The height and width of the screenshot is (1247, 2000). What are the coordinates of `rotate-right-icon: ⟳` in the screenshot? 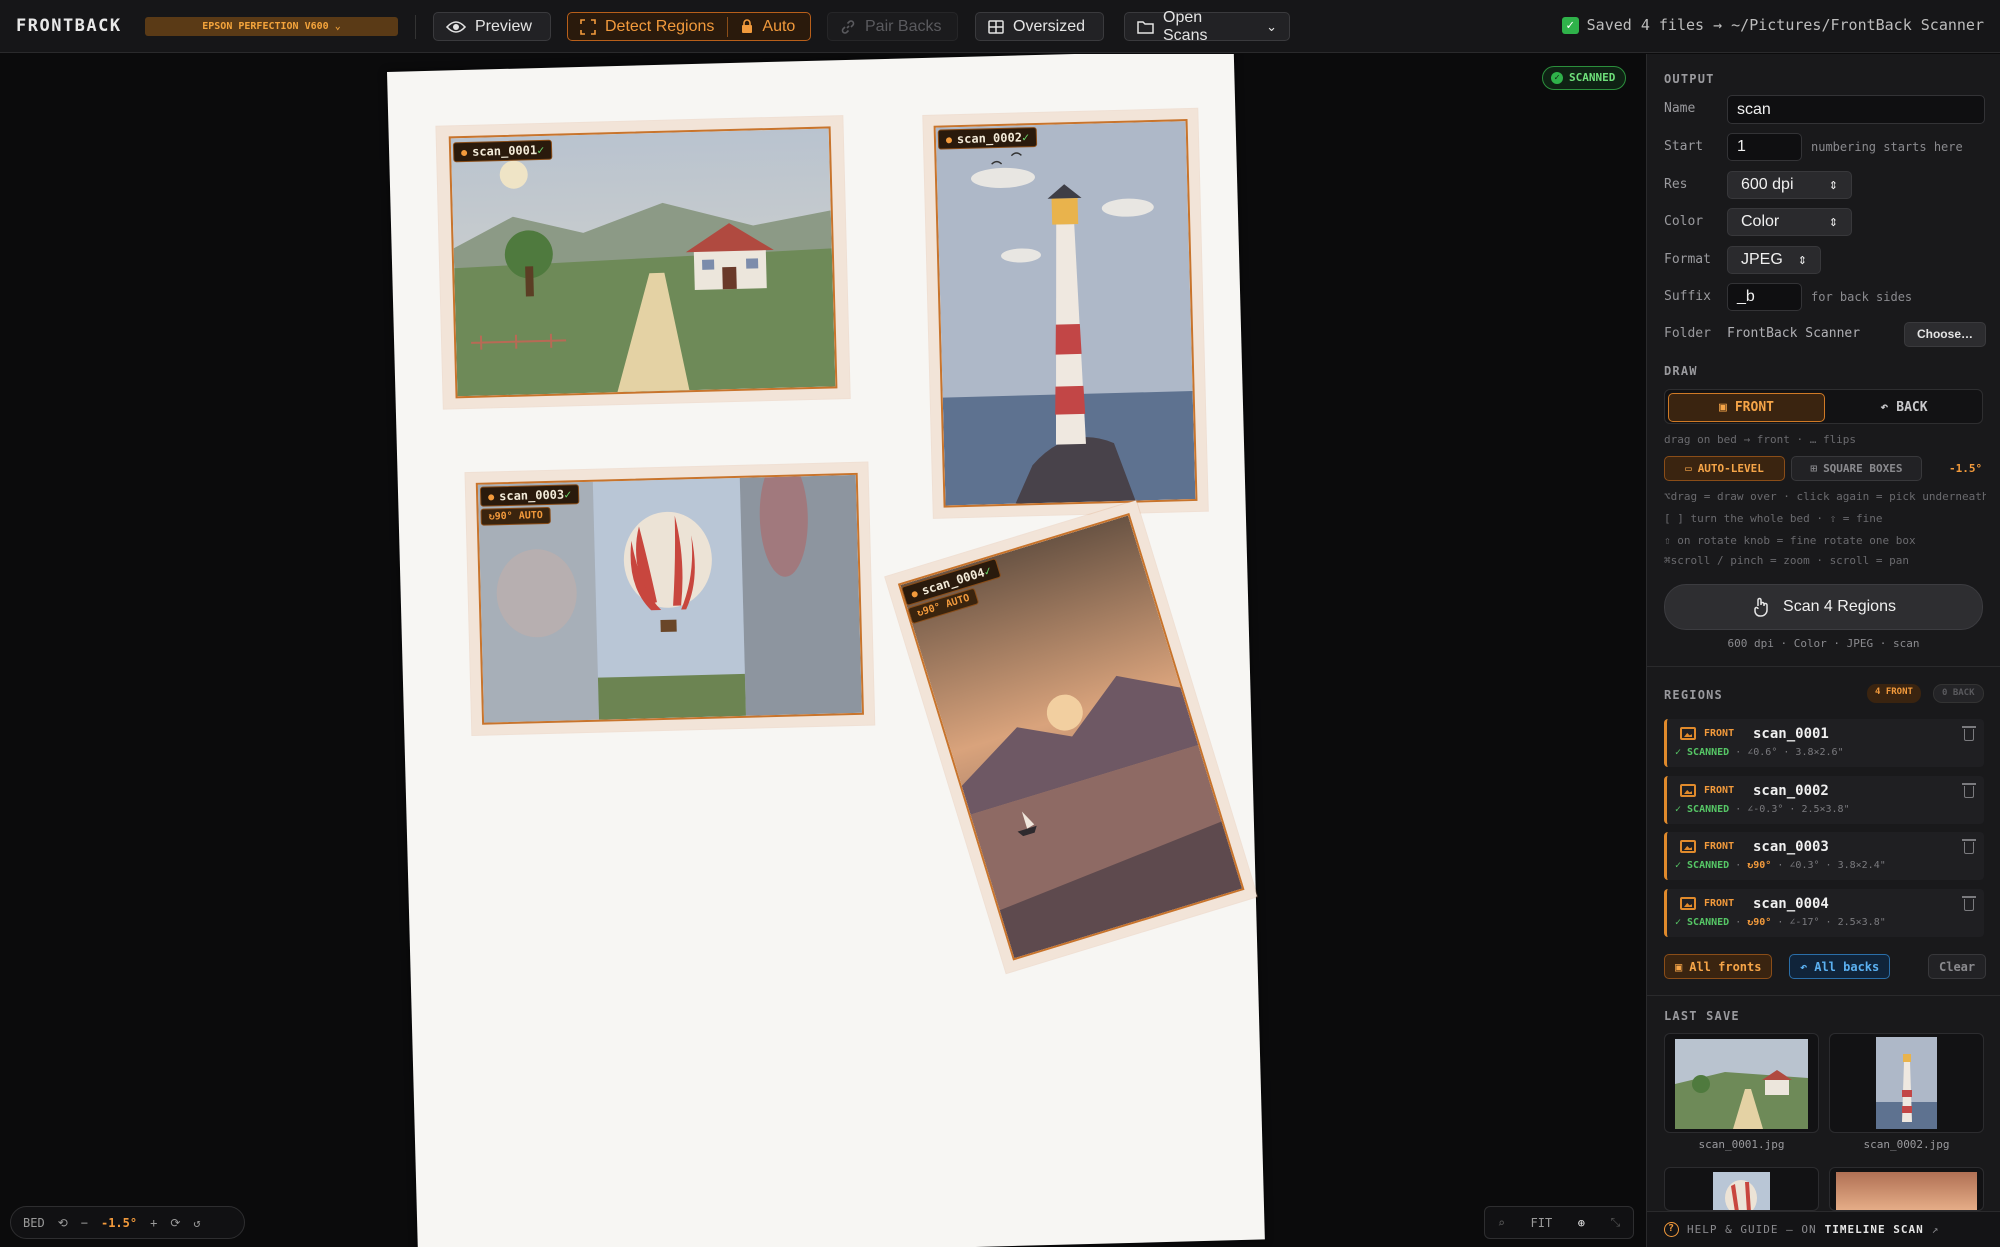 It's located at (175, 1223).